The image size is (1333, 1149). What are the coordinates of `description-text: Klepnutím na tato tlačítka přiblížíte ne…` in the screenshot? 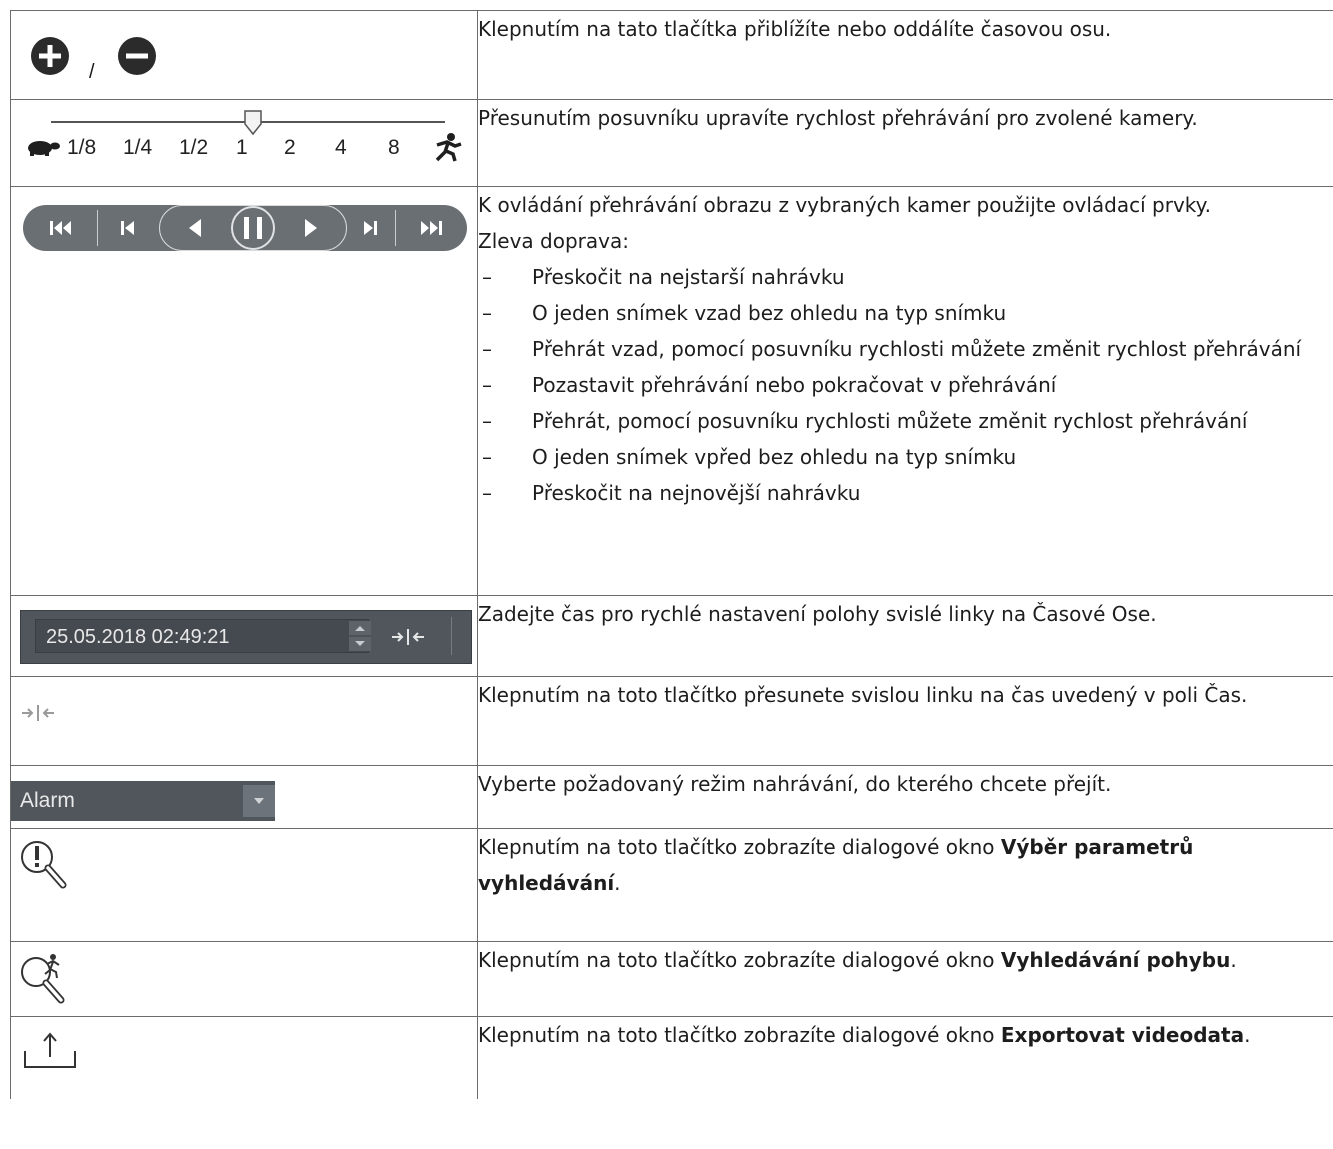 It's located at (795, 29).